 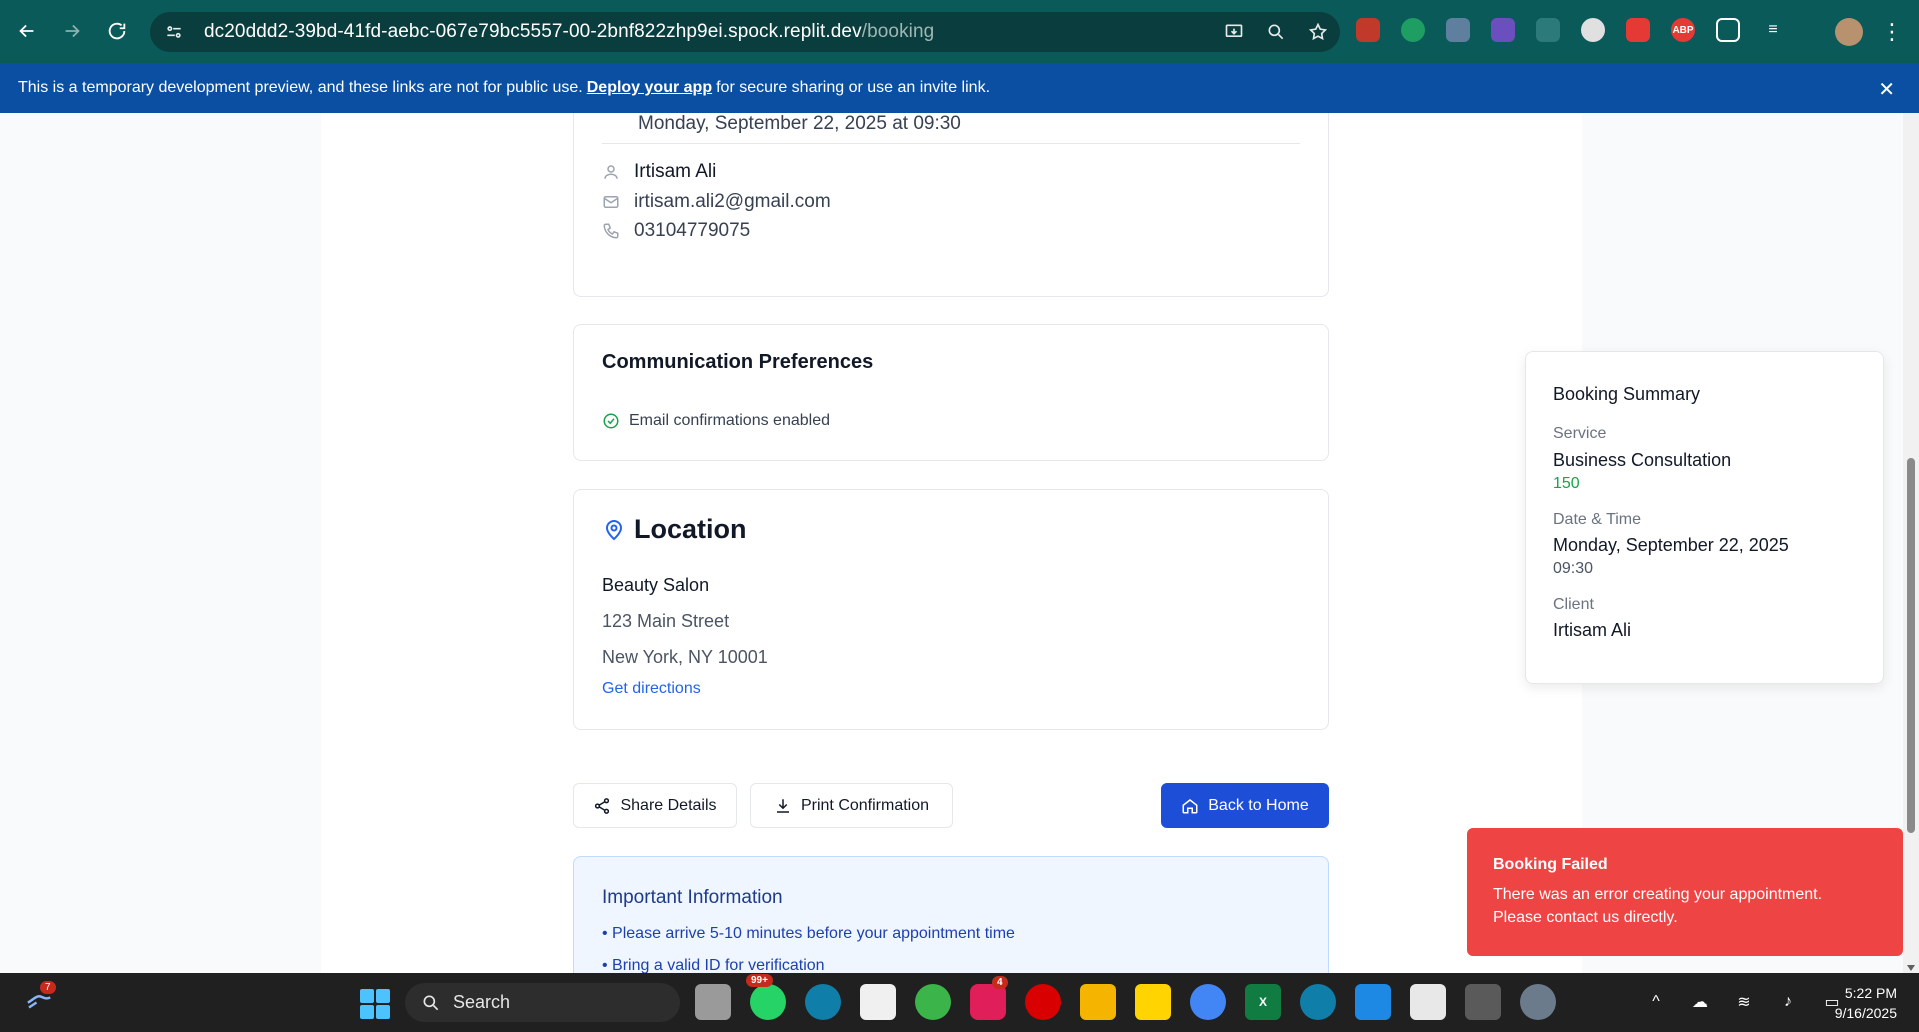 What do you see at coordinates (542, 1002) in the screenshot?
I see `taskbar-search: Search` at bounding box center [542, 1002].